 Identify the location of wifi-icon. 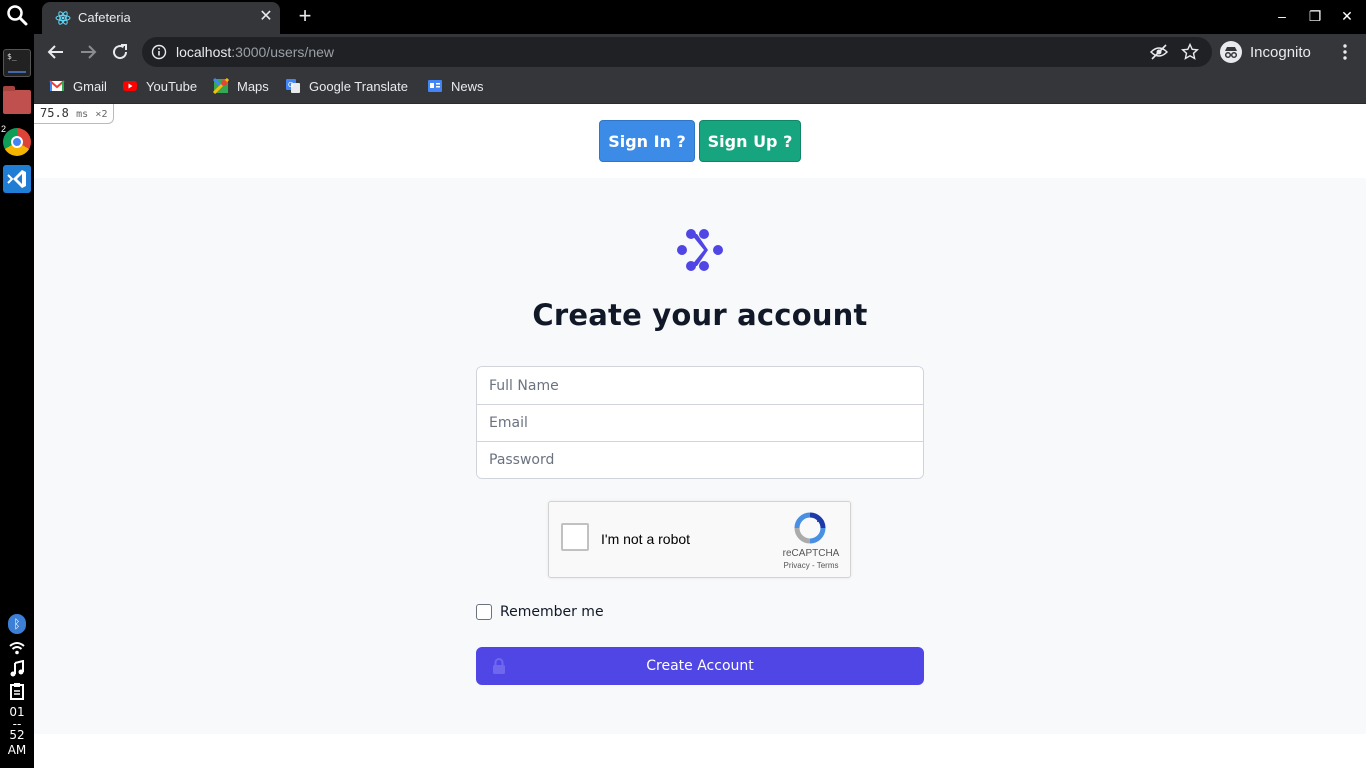
(17, 648).